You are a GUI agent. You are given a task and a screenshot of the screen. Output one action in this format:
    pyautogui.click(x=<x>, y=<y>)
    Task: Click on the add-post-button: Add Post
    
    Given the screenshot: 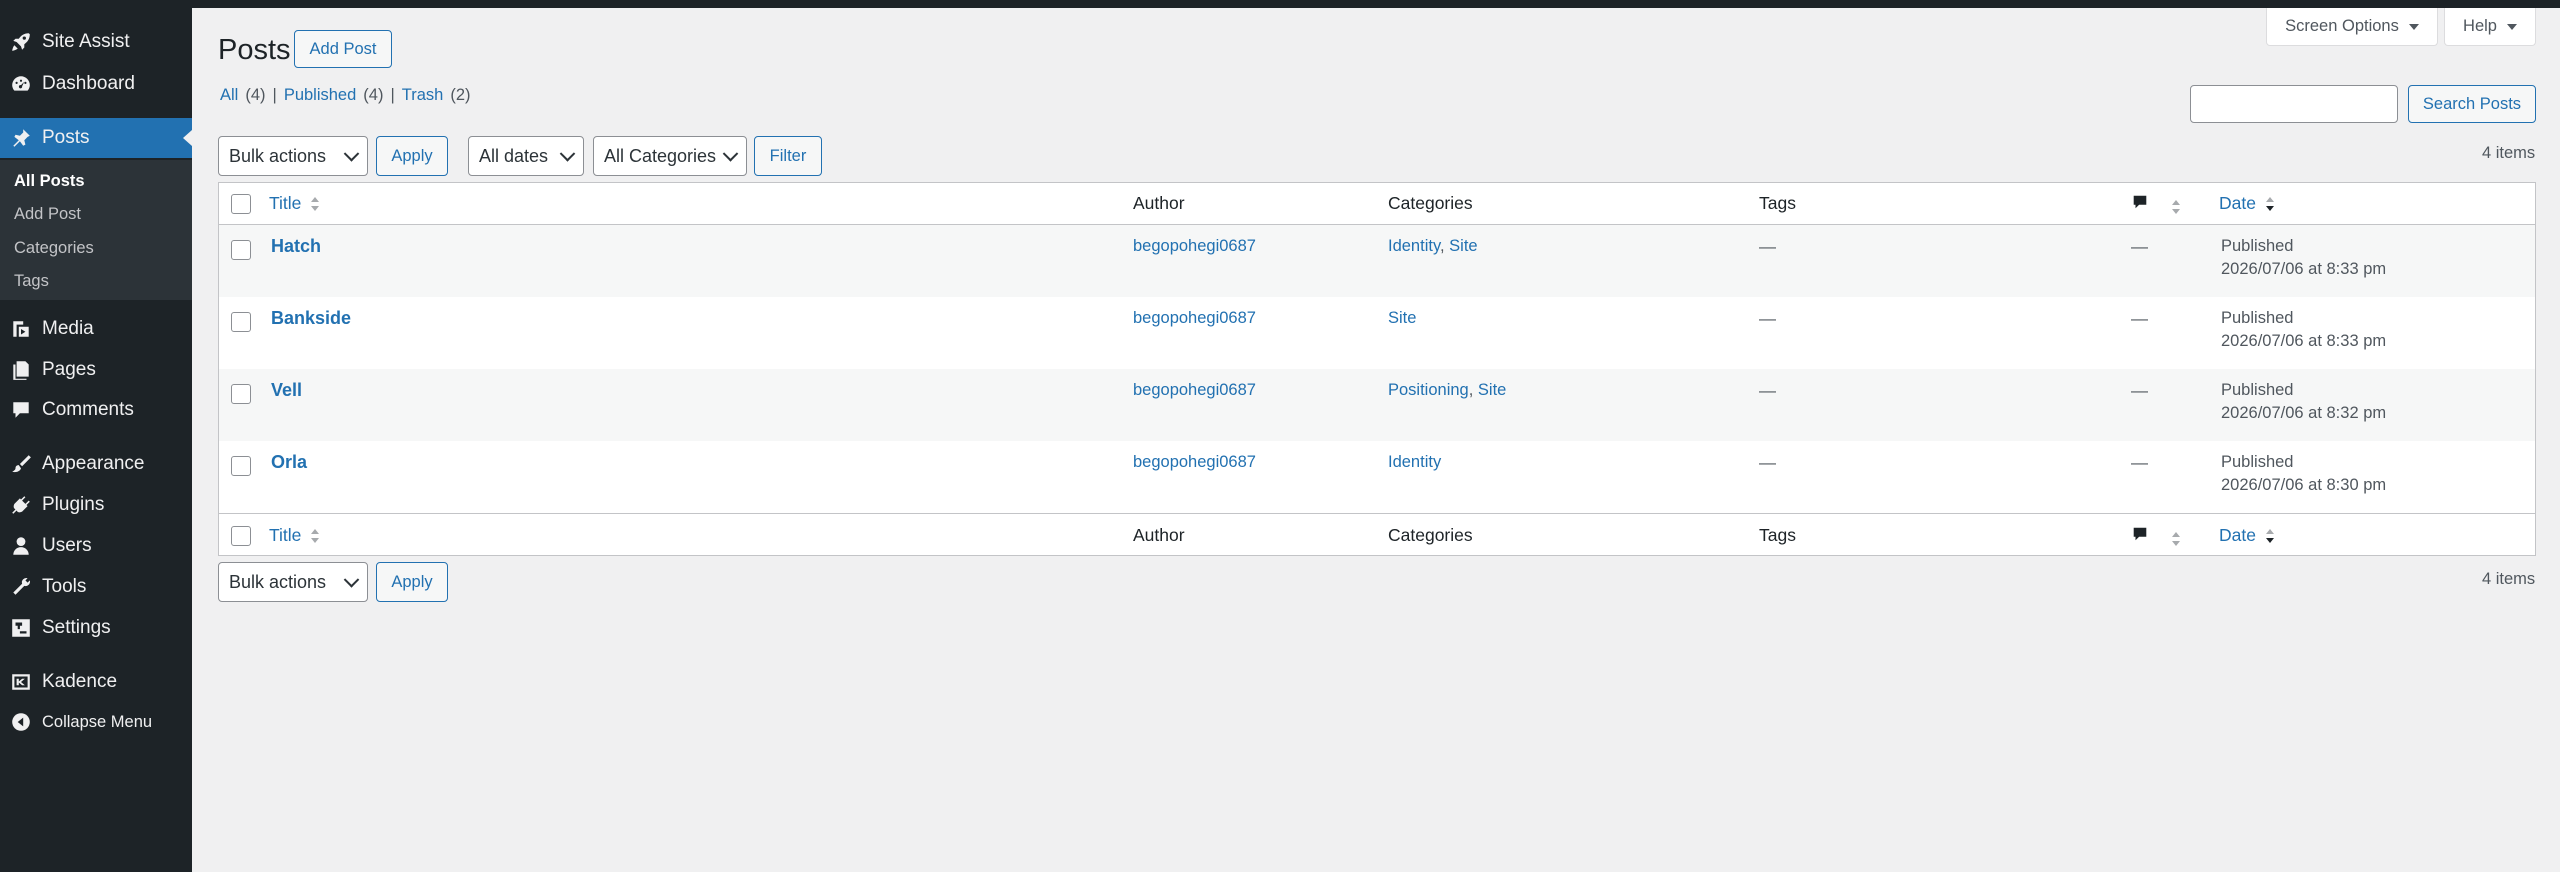 What is the action you would take?
    pyautogui.click(x=343, y=49)
    